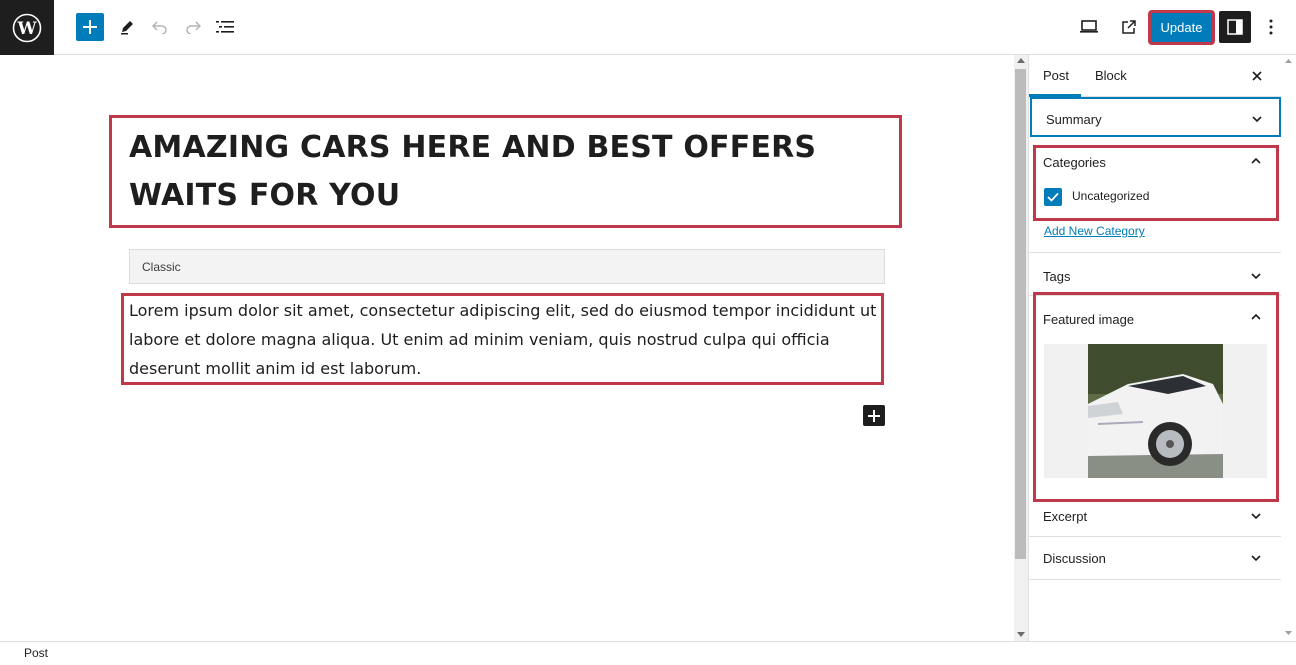 This screenshot has height=665, width=1296. I want to click on close-sidebar-button, so click(1257, 76).